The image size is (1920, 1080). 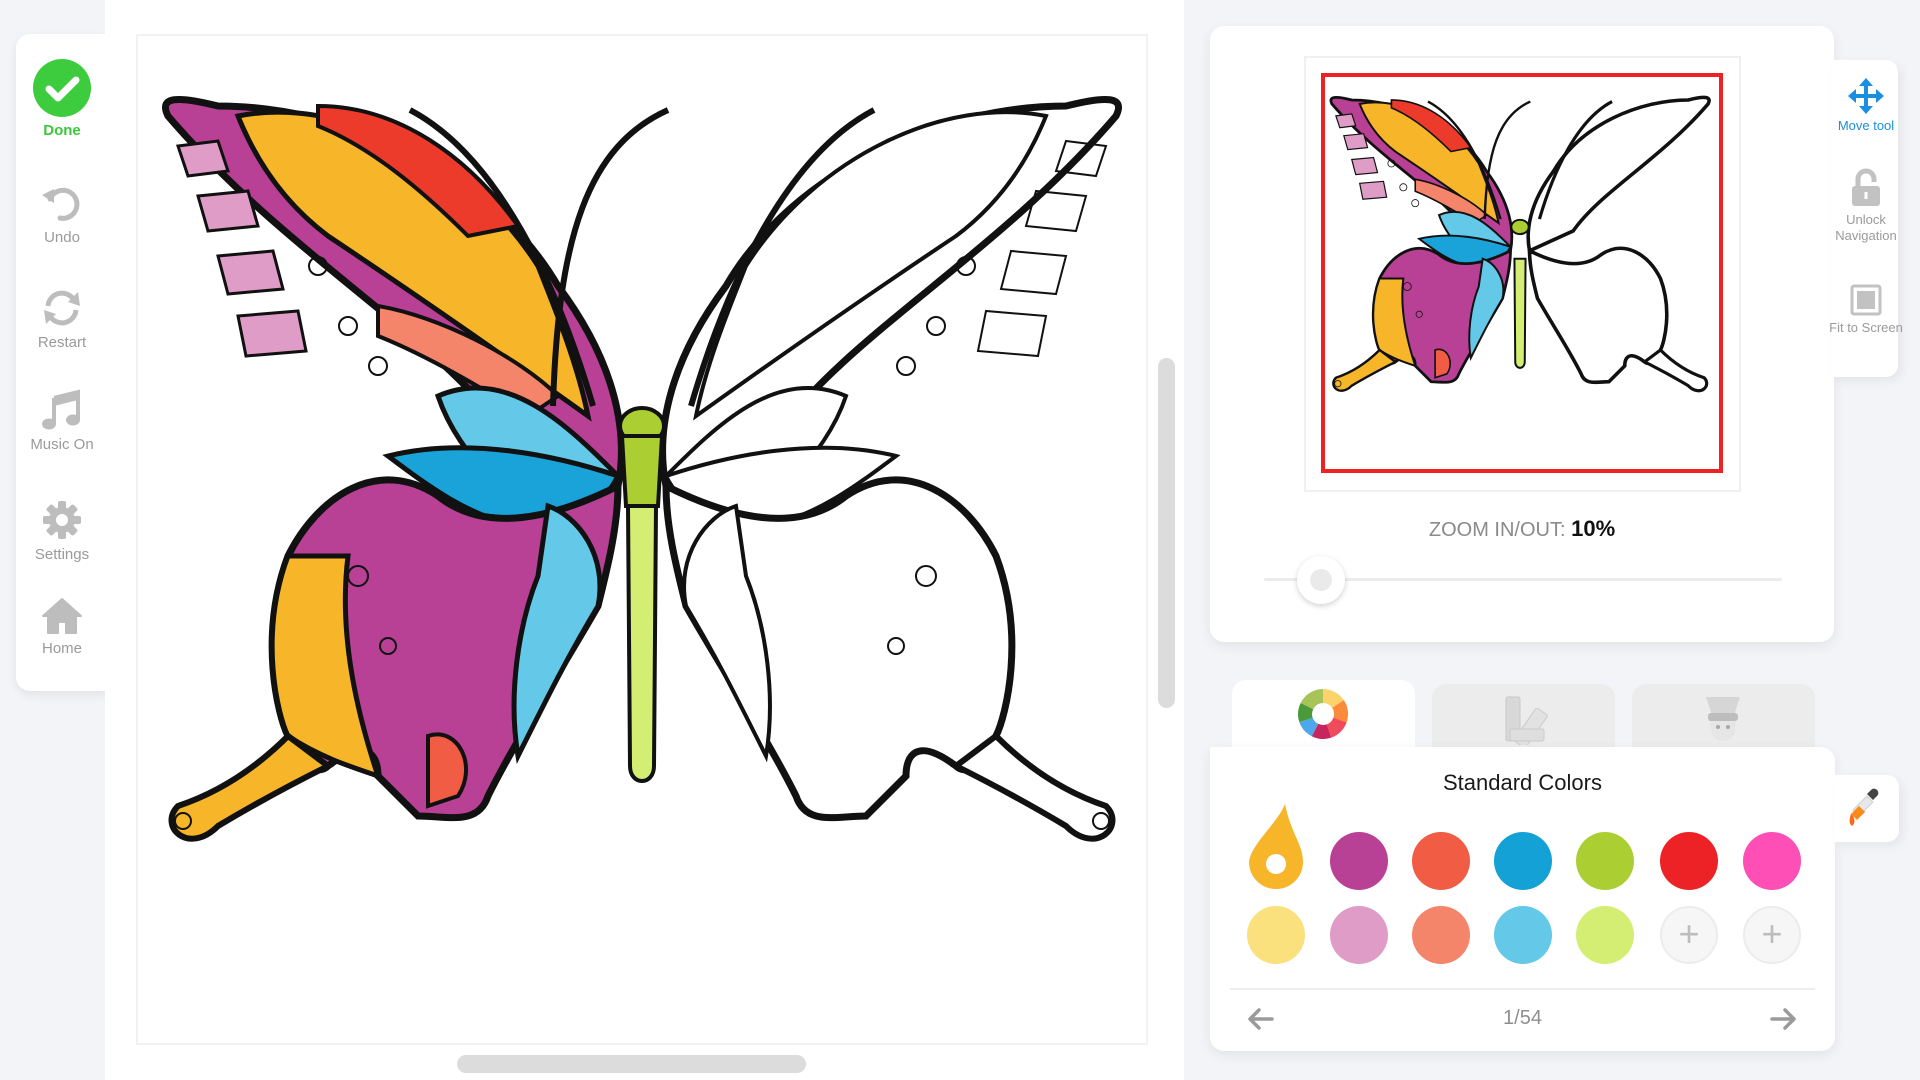 What do you see at coordinates (61, 409) in the screenshot?
I see `music-note-icon` at bounding box center [61, 409].